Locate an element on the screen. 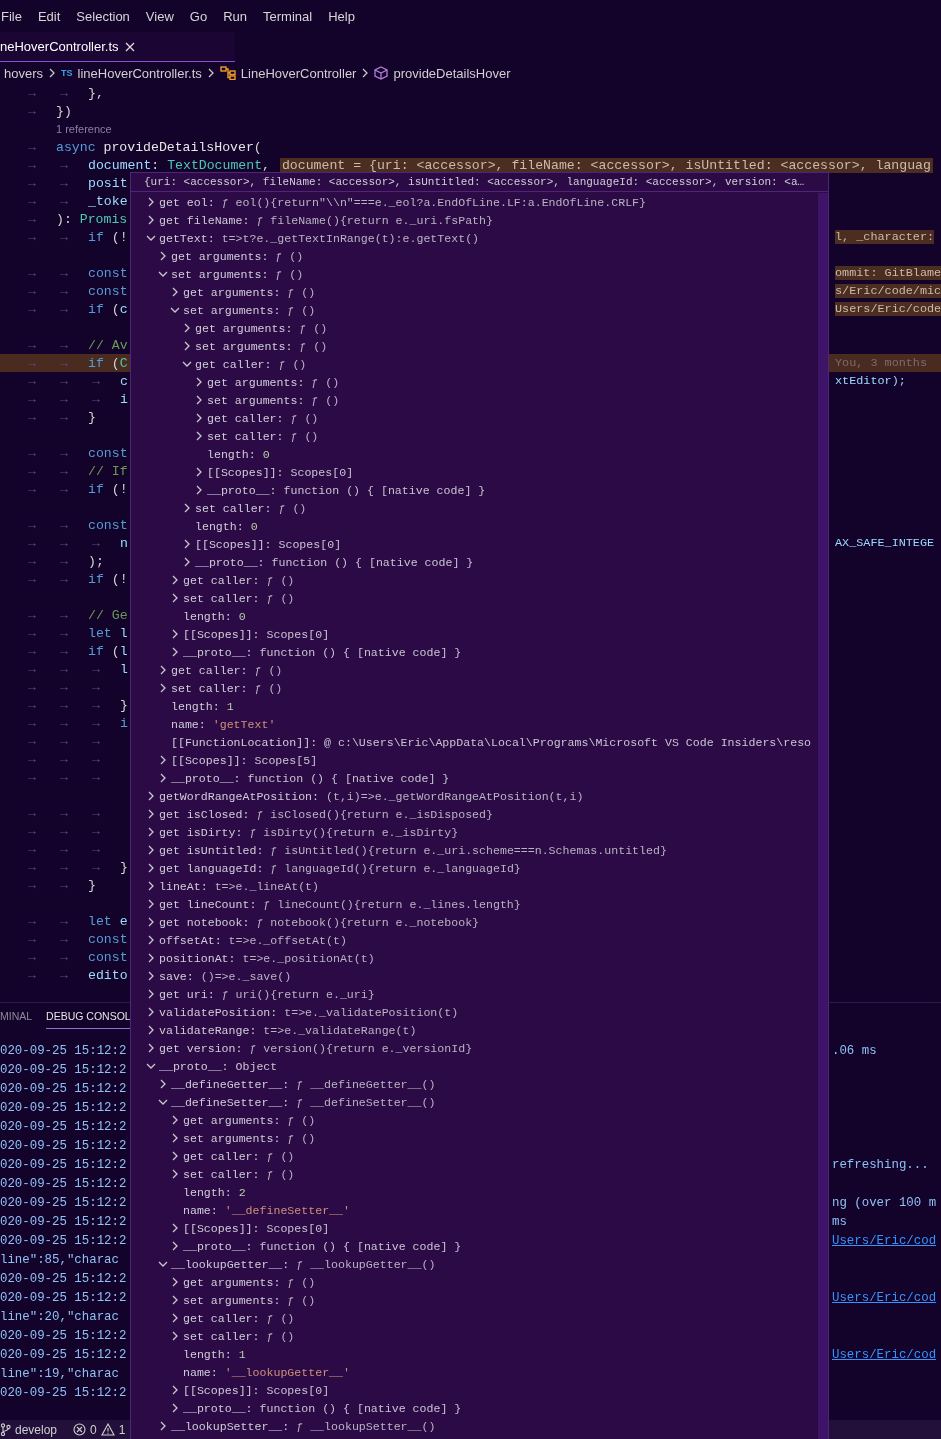 The image size is (941, 1439). tree-item: validateRange: t=>e._validateRange(t) is located at coordinates (288, 1030).